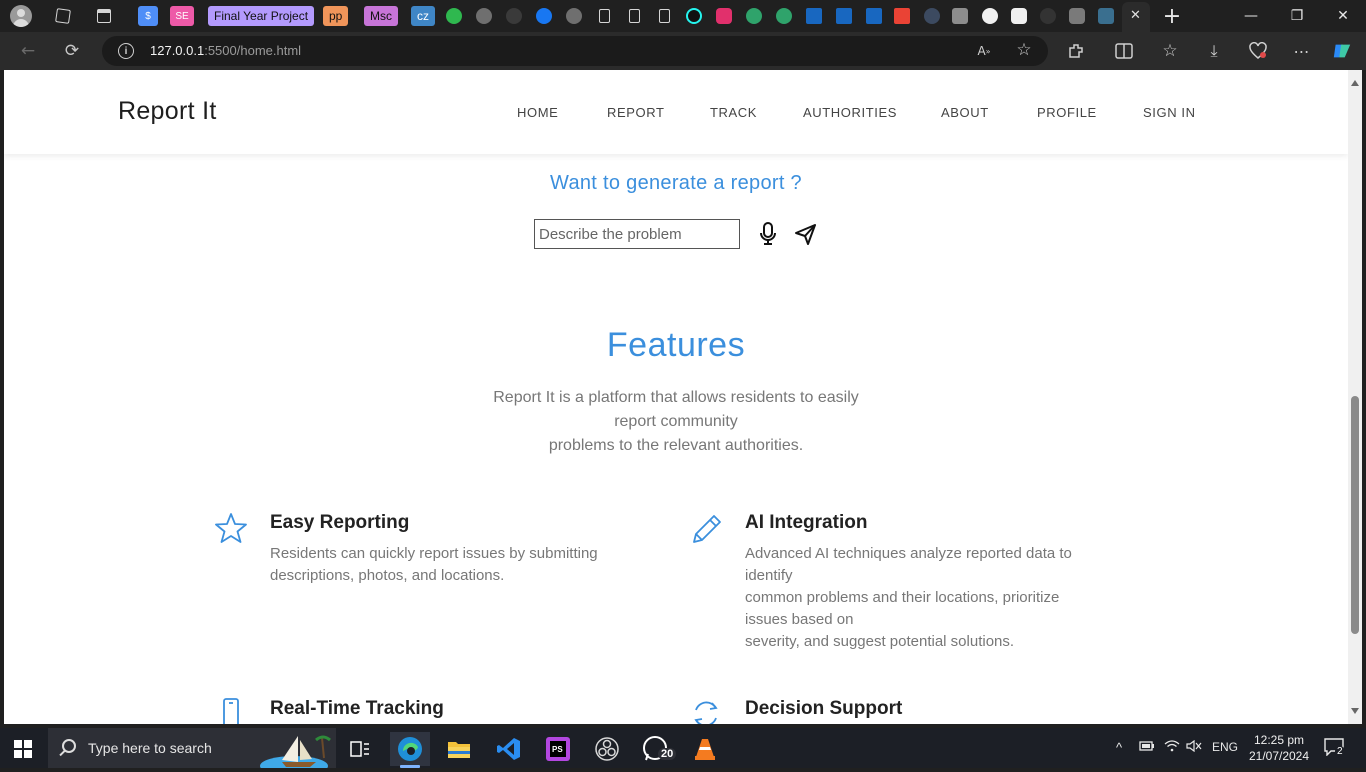 This screenshot has height=772, width=1366. I want to click on search-tab-icon, so click(932, 16).